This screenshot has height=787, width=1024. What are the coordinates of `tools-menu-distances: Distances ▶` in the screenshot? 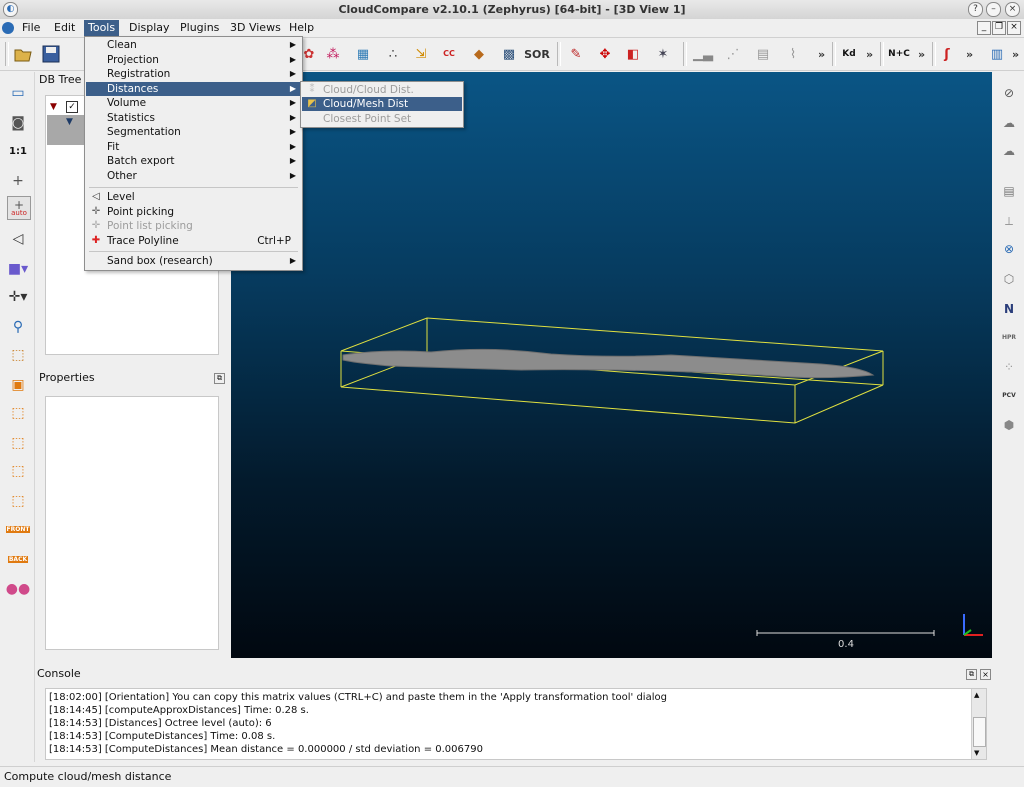 It's located at (193, 89).